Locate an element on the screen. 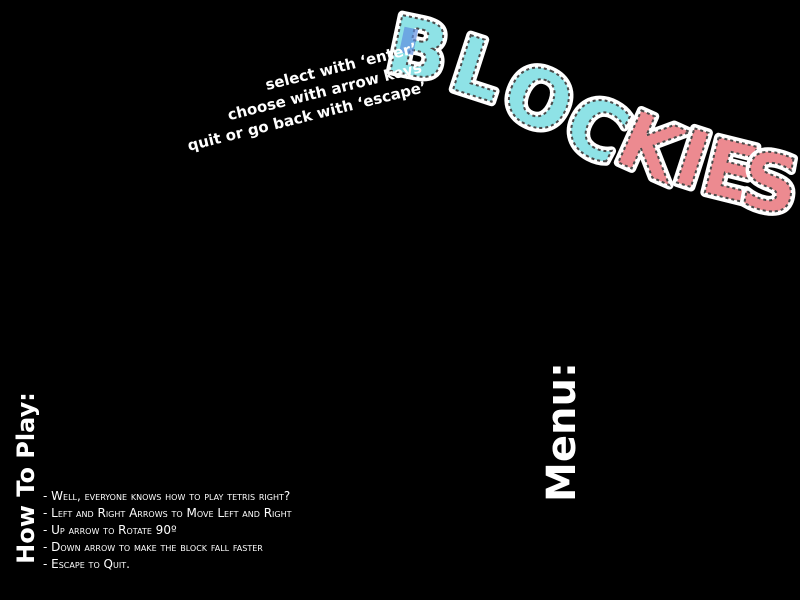  instruction-line: - Escape to Quit. is located at coordinates (86, 564).